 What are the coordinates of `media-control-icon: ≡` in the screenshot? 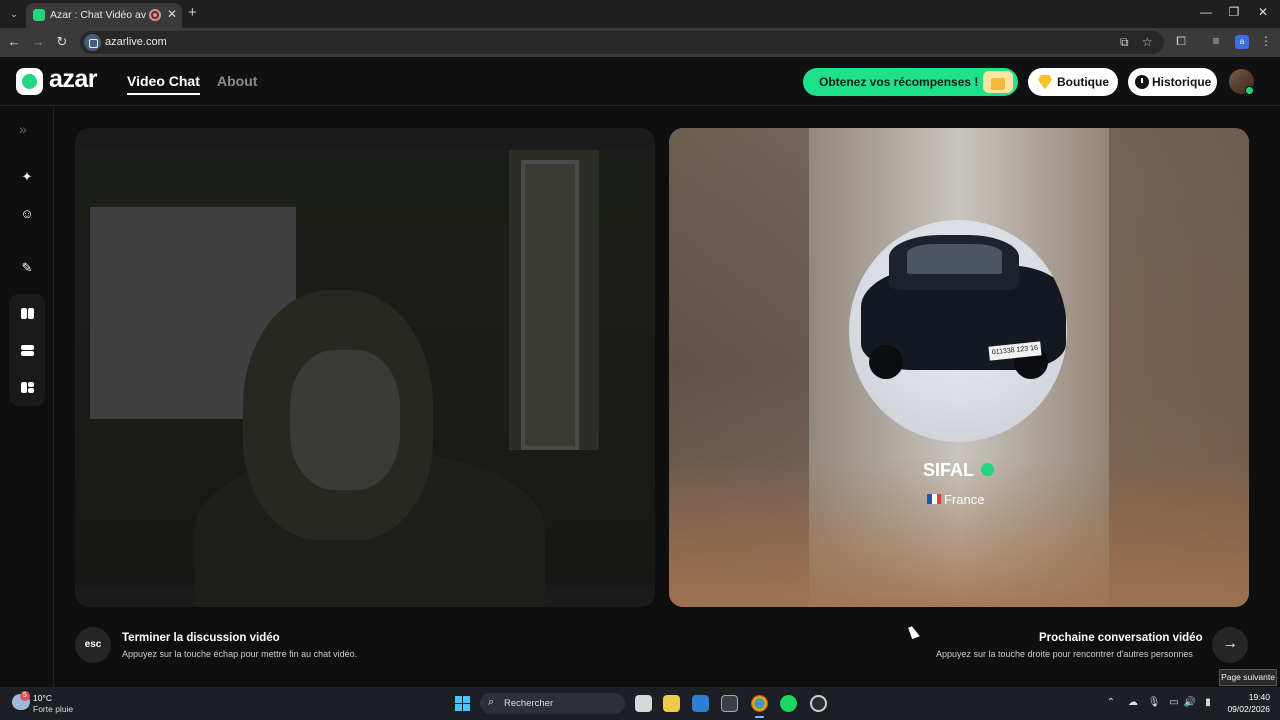 It's located at (1216, 41).